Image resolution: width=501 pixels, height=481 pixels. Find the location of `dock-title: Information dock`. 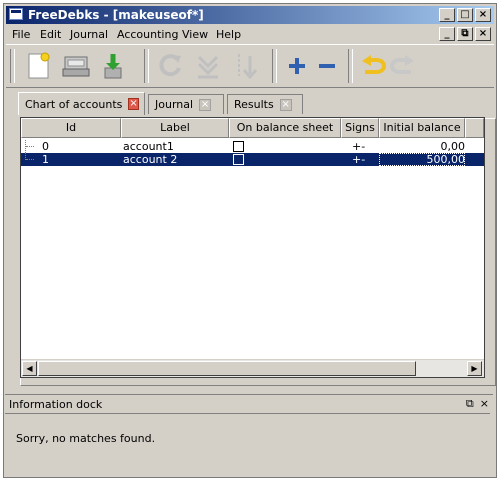

dock-title: Information dock is located at coordinates (56, 404).